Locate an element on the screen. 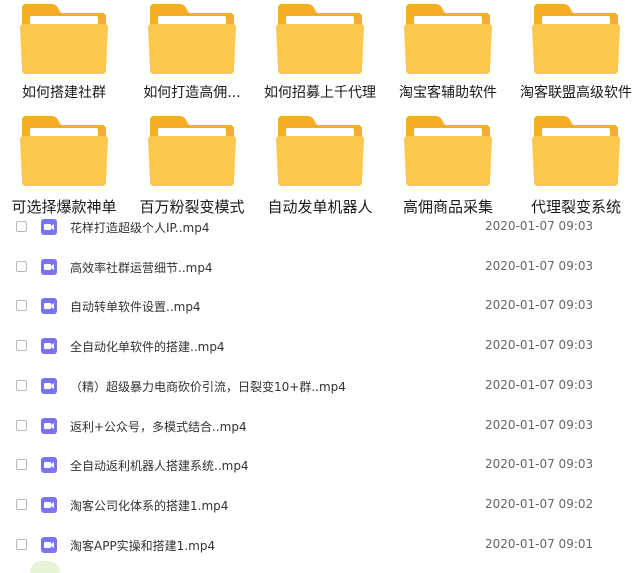 This screenshot has height=573, width=640. file-name: 自动转单软件设置..mp4 is located at coordinates (135, 306).